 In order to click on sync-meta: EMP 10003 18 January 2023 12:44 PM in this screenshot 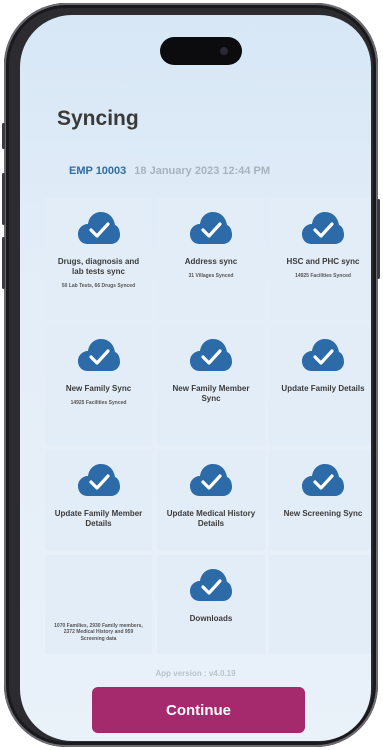, I will do `click(169, 171)`.